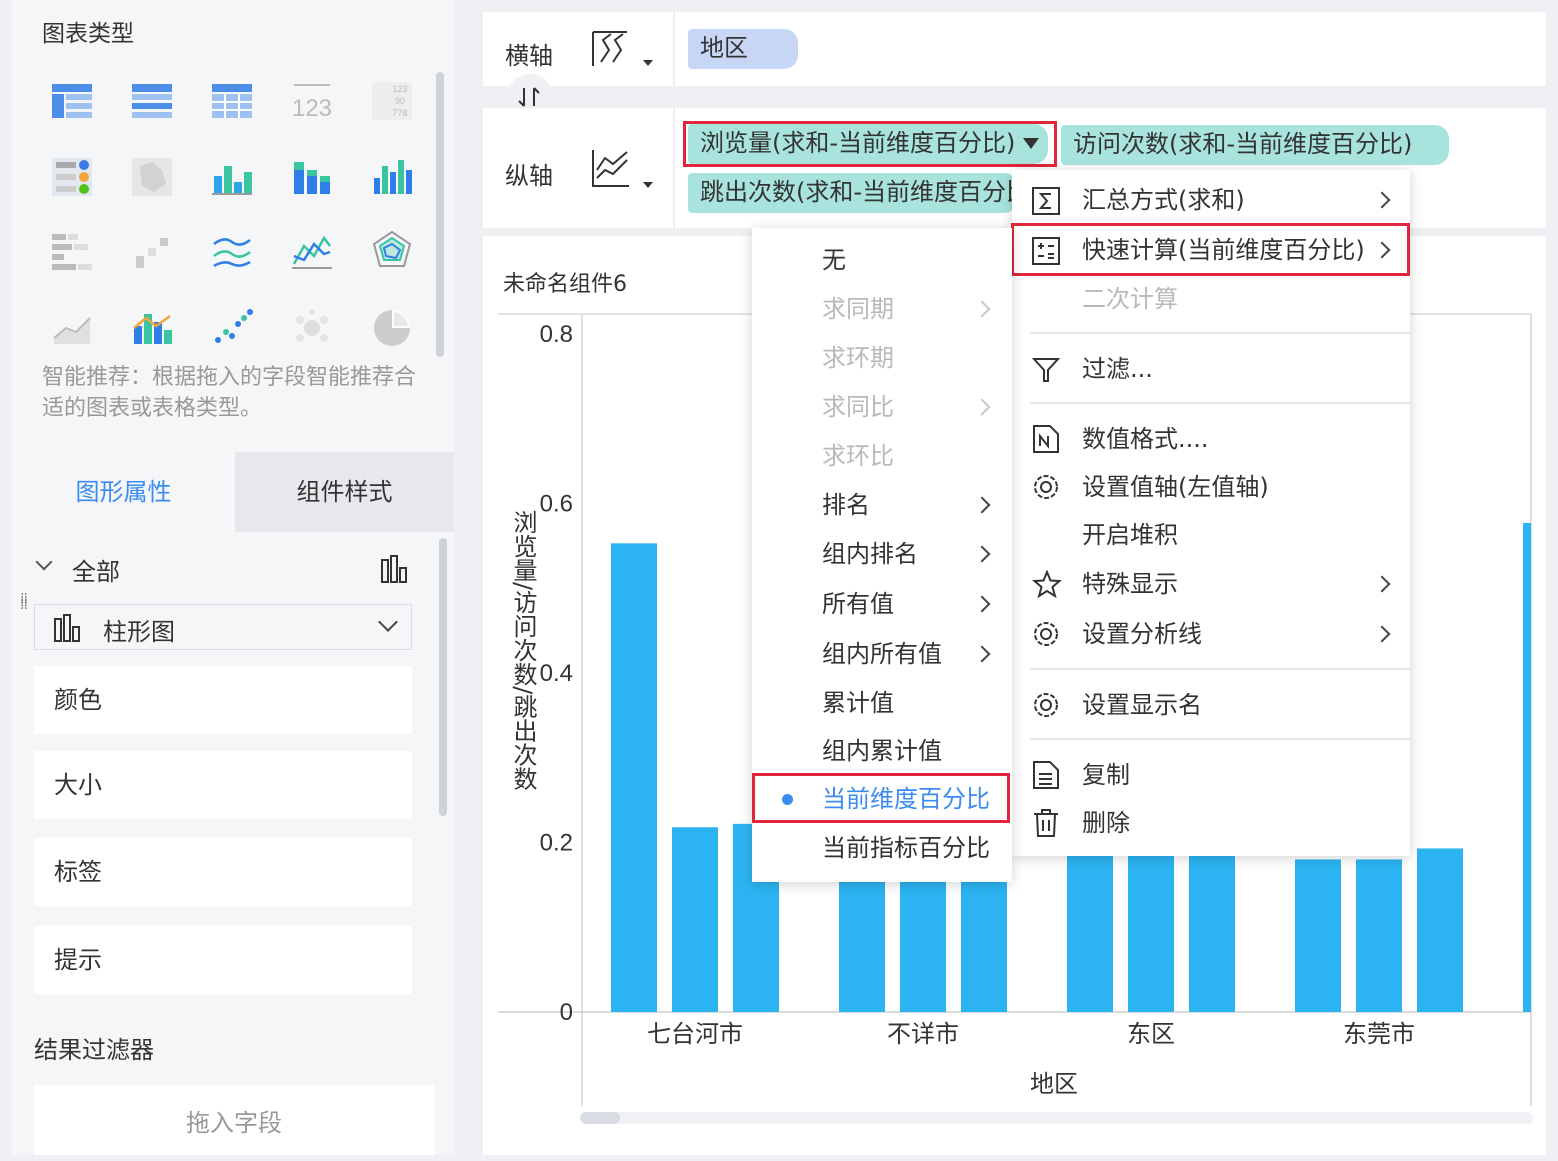 This screenshot has height=1161, width=1558. I want to click on property-label: 标签, so click(223, 872).